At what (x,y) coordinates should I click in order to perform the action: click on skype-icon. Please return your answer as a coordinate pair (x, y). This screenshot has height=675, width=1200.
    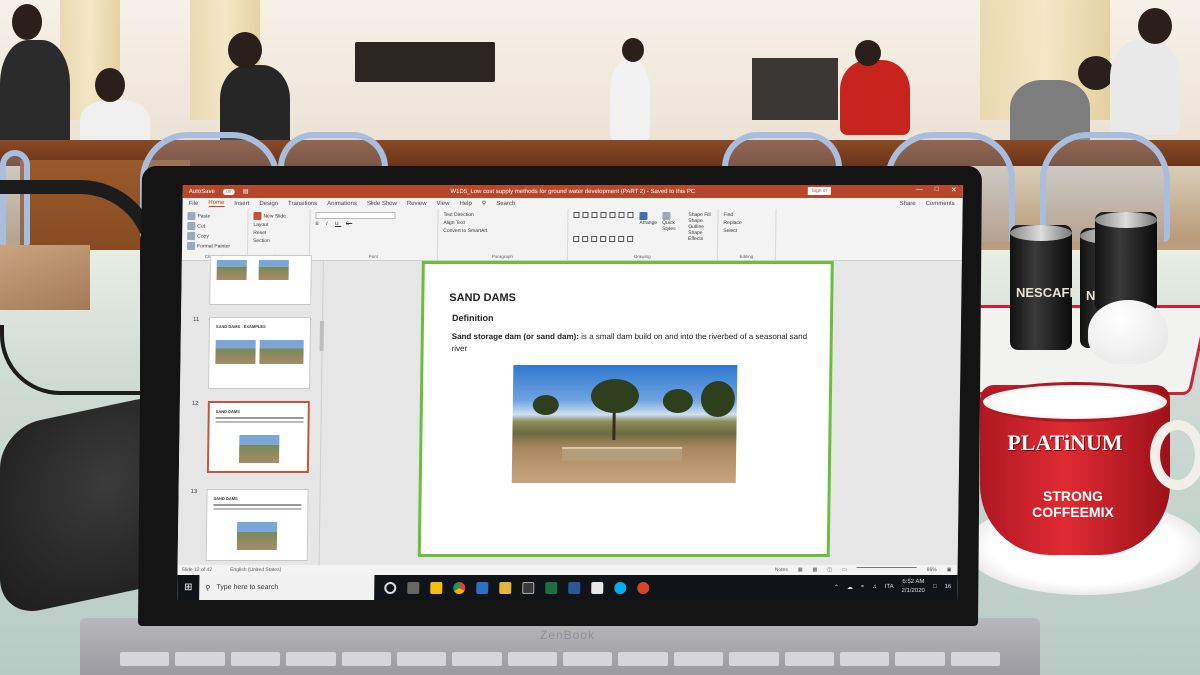
    Looking at the image, I should click on (620, 587).